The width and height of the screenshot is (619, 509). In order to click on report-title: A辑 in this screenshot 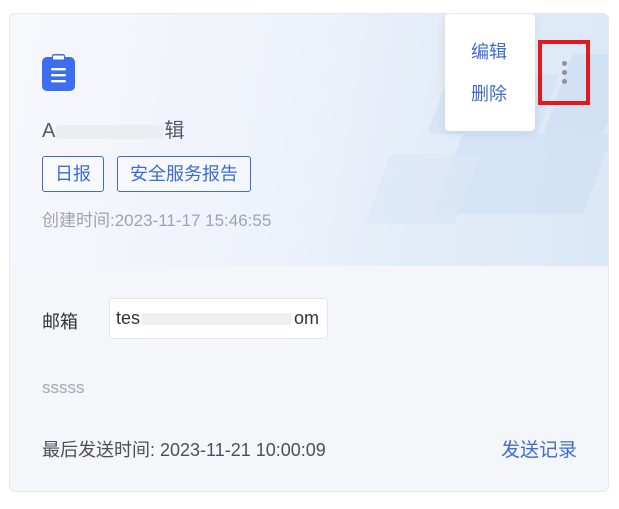, I will do `click(114, 131)`.